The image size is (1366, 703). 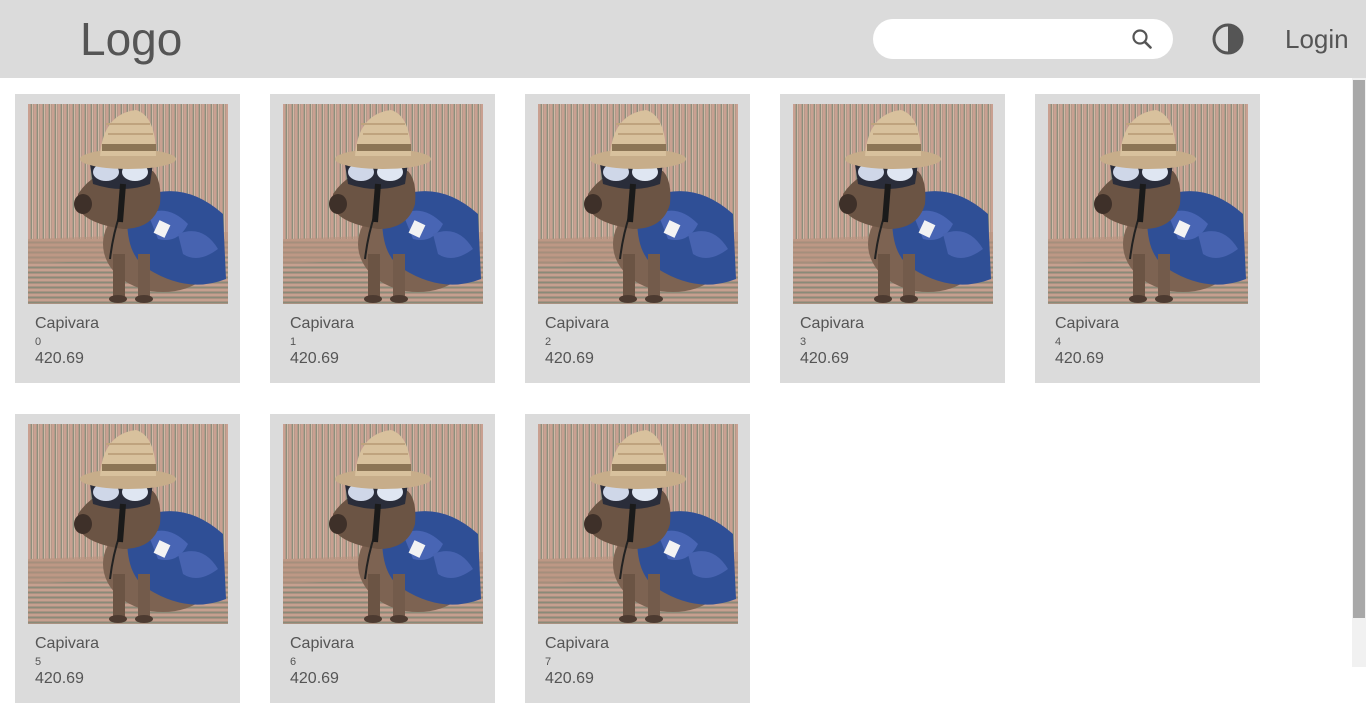 I want to click on product-id: 0, so click(x=38, y=342).